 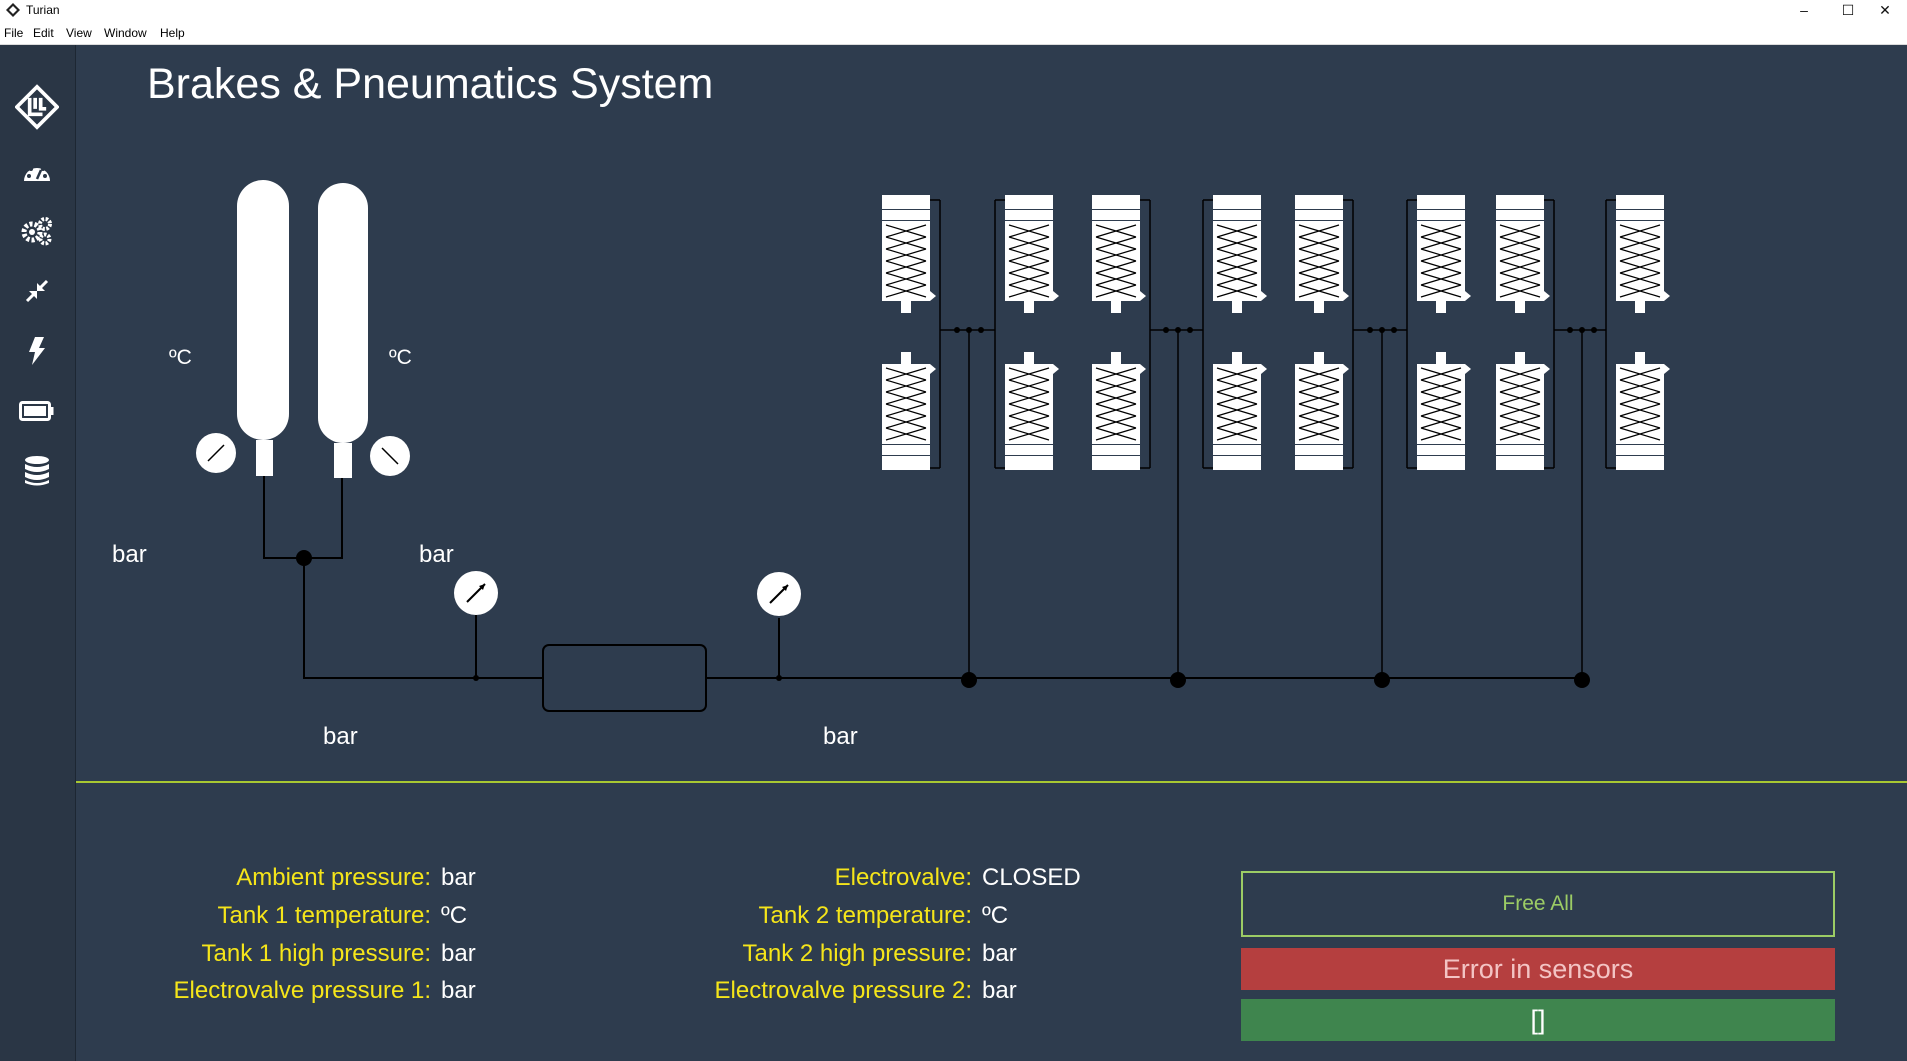 I want to click on menu-file: File, so click(x=13, y=33).